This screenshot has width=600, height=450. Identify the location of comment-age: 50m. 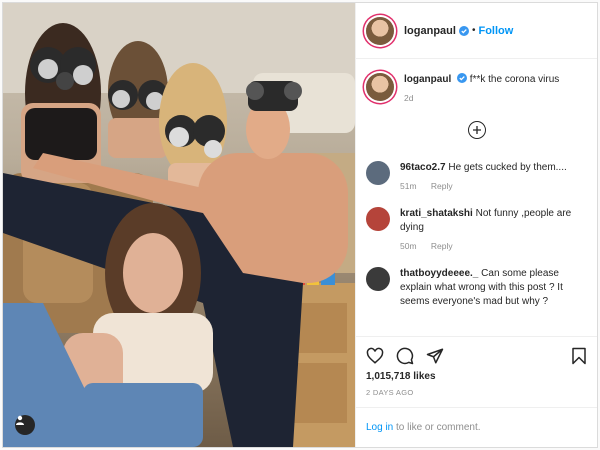
(408, 246).